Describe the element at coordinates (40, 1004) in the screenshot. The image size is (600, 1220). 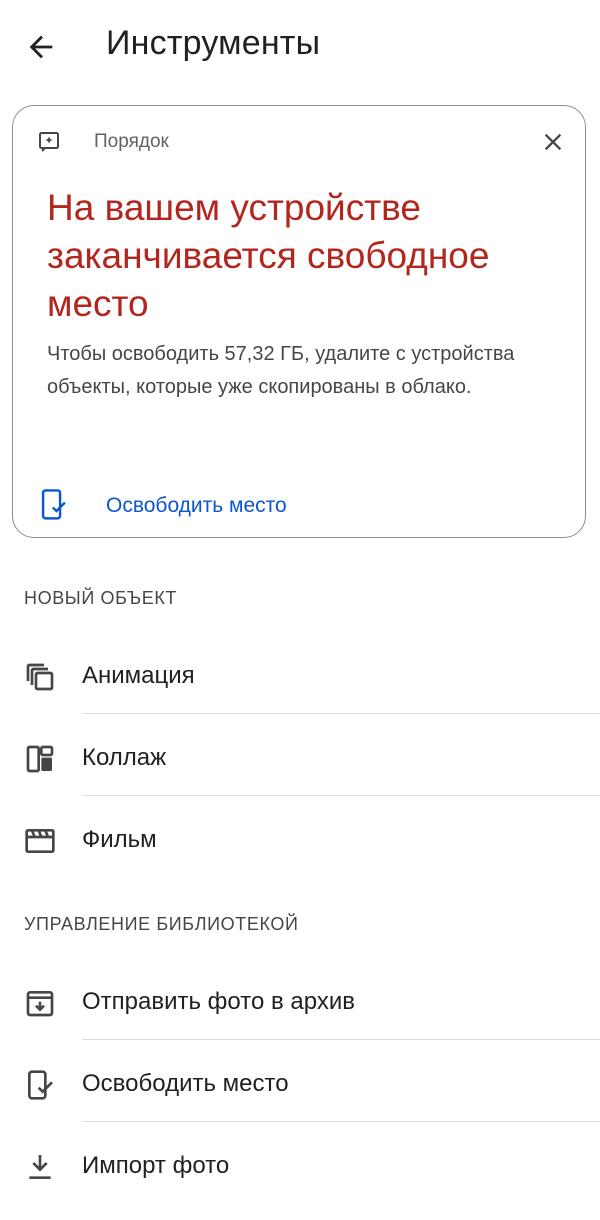
I see `archive-icon` at that location.